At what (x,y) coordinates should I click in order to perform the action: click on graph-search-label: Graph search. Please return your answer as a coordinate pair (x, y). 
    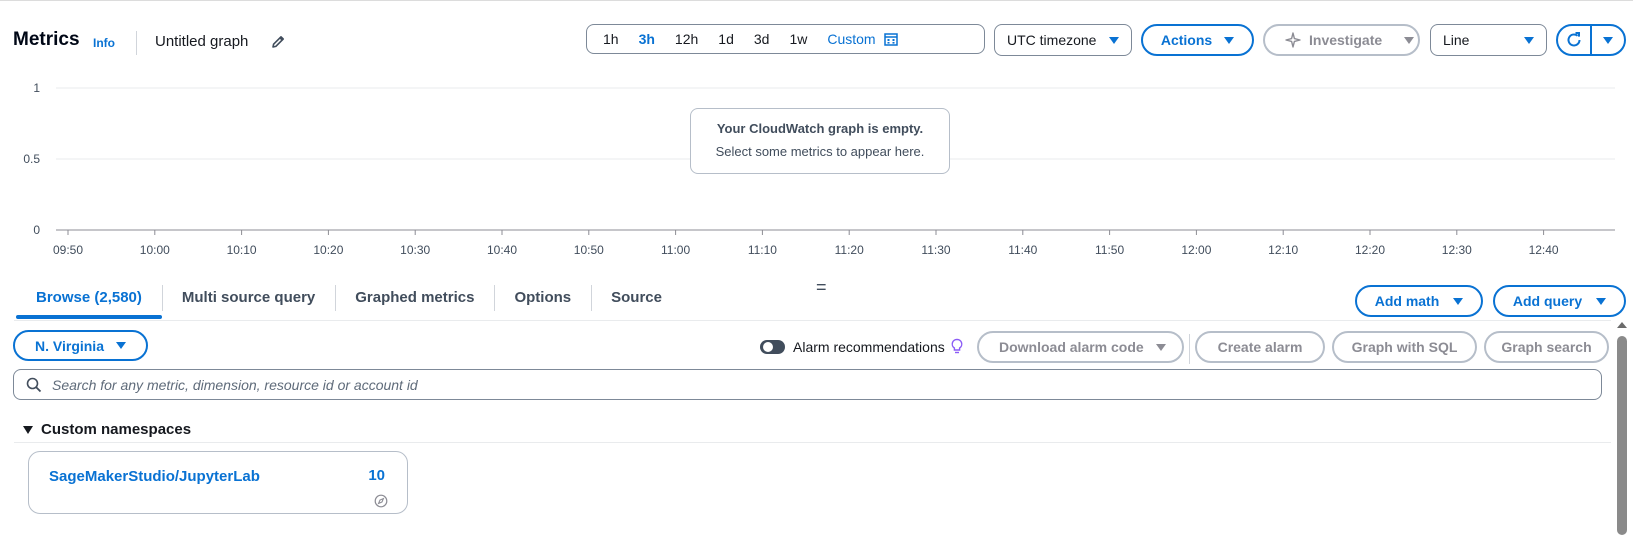
    Looking at the image, I should click on (1546, 347).